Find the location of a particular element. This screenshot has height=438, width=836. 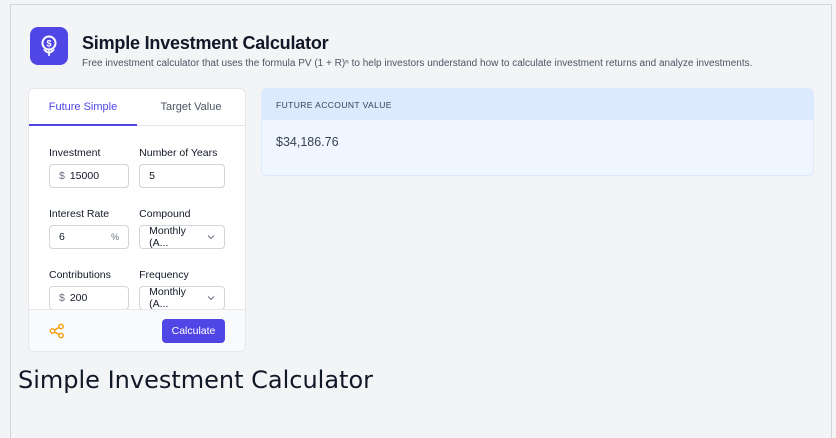

page-title: Simple Investment Calculator is located at coordinates (205, 43).